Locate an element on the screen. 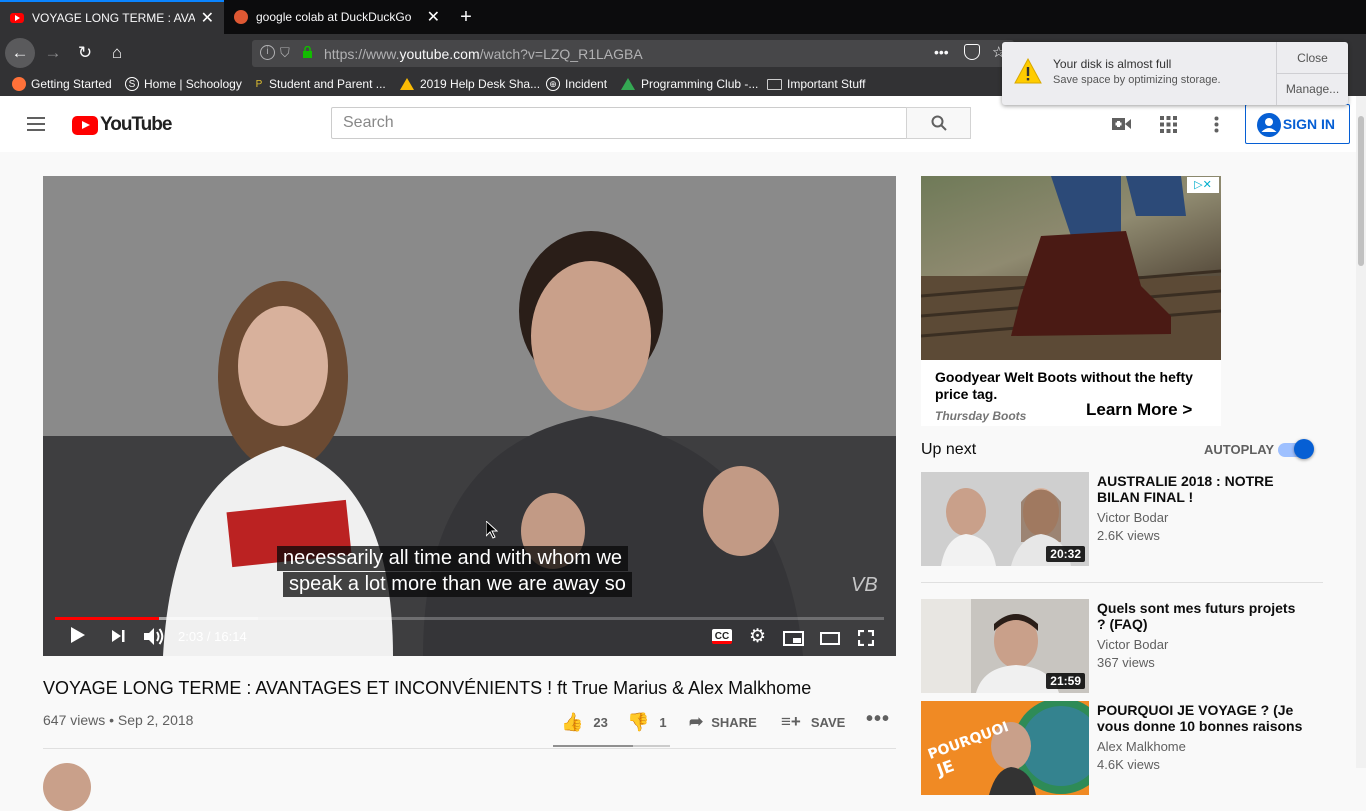 This screenshot has width=1366, height=811. related-video-thumbnail: POURQUOI JE is located at coordinates (1005, 748).